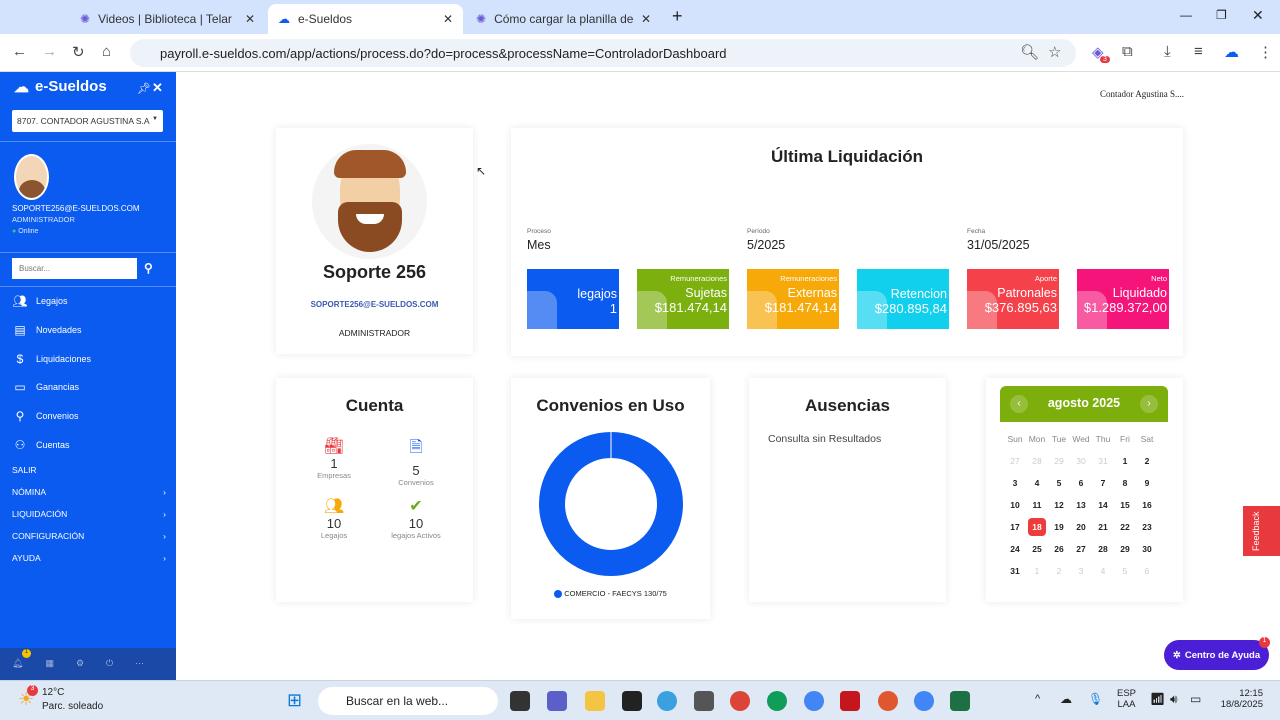 The width and height of the screenshot is (1280, 720). Describe the element at coordinates (888, 701) in the screenshot. I see `ccleaner-icon` at that location.